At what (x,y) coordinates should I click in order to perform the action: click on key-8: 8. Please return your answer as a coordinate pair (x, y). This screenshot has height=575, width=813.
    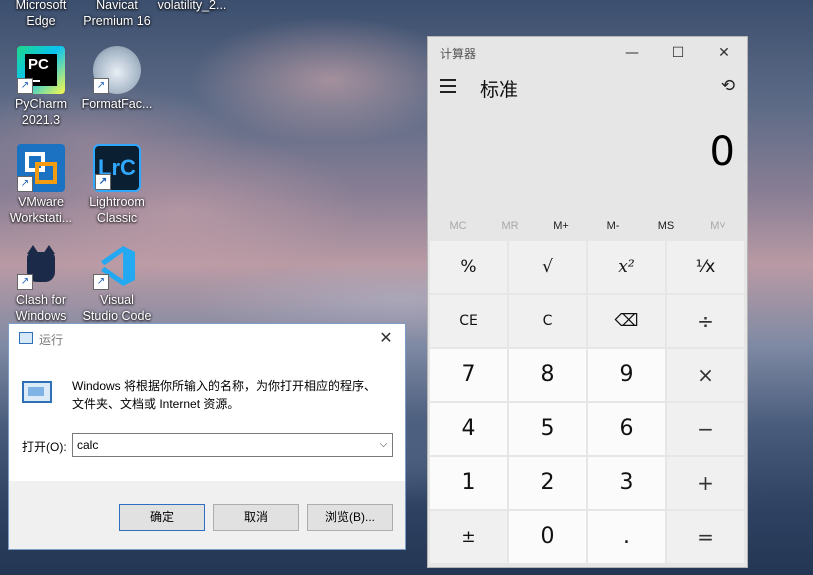
    Looking at the image, I should click on (547, 375).